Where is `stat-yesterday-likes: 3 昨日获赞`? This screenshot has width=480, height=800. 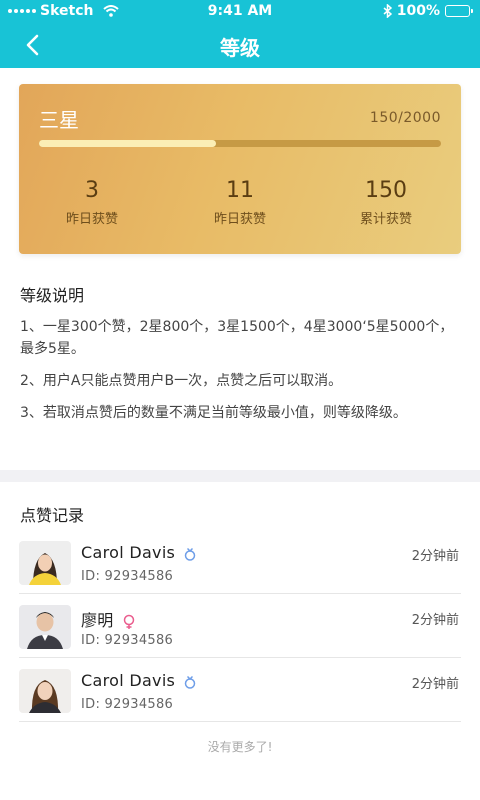
stat-yesterday-likes: 3 昨日获赞 is located at coordinates (92, 202).